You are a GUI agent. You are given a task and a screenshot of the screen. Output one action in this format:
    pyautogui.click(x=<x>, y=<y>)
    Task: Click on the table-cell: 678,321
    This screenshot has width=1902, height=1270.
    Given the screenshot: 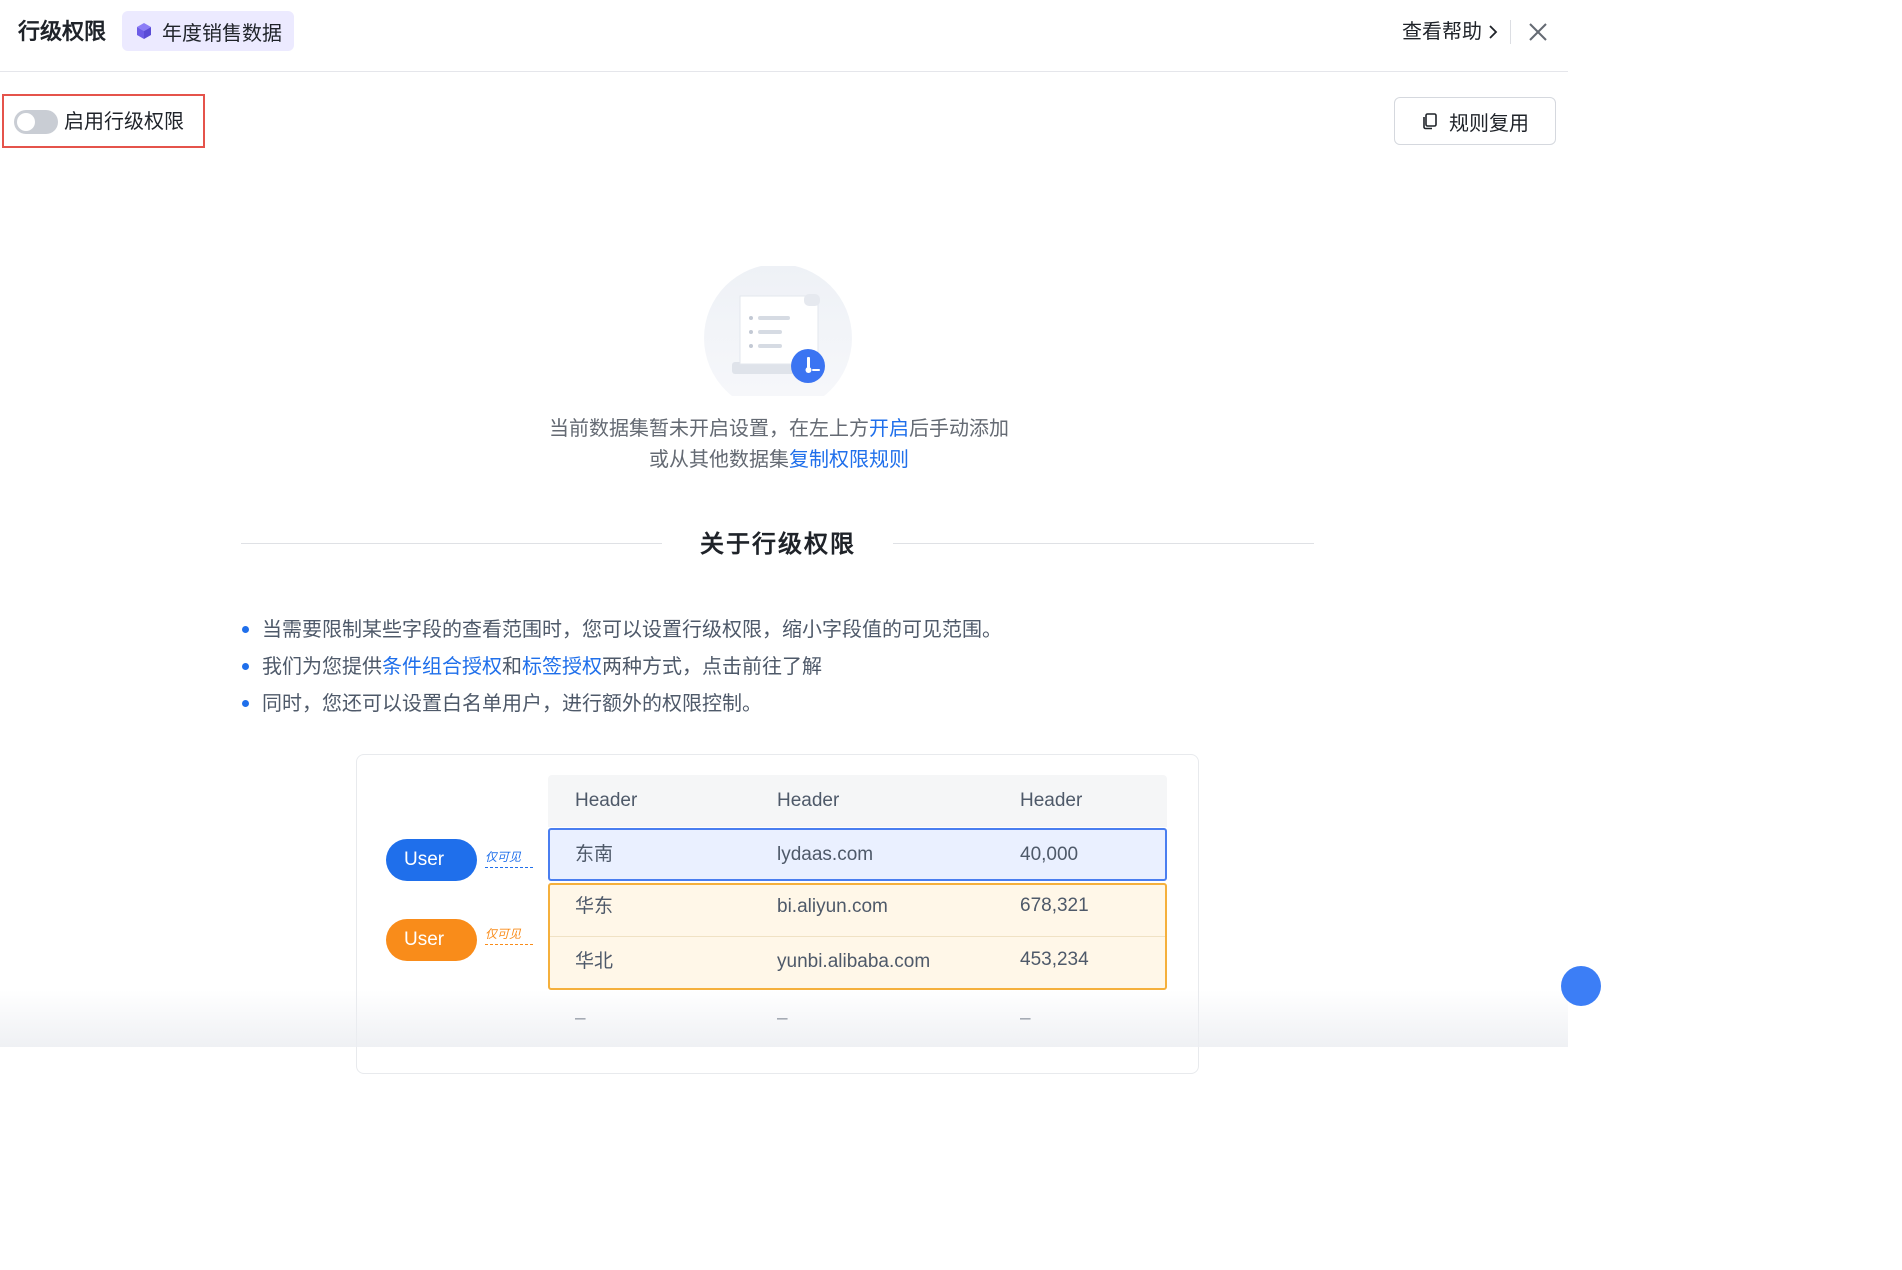 What is the action you would take?
    pyautogui.click(x=1054, y=905)
    